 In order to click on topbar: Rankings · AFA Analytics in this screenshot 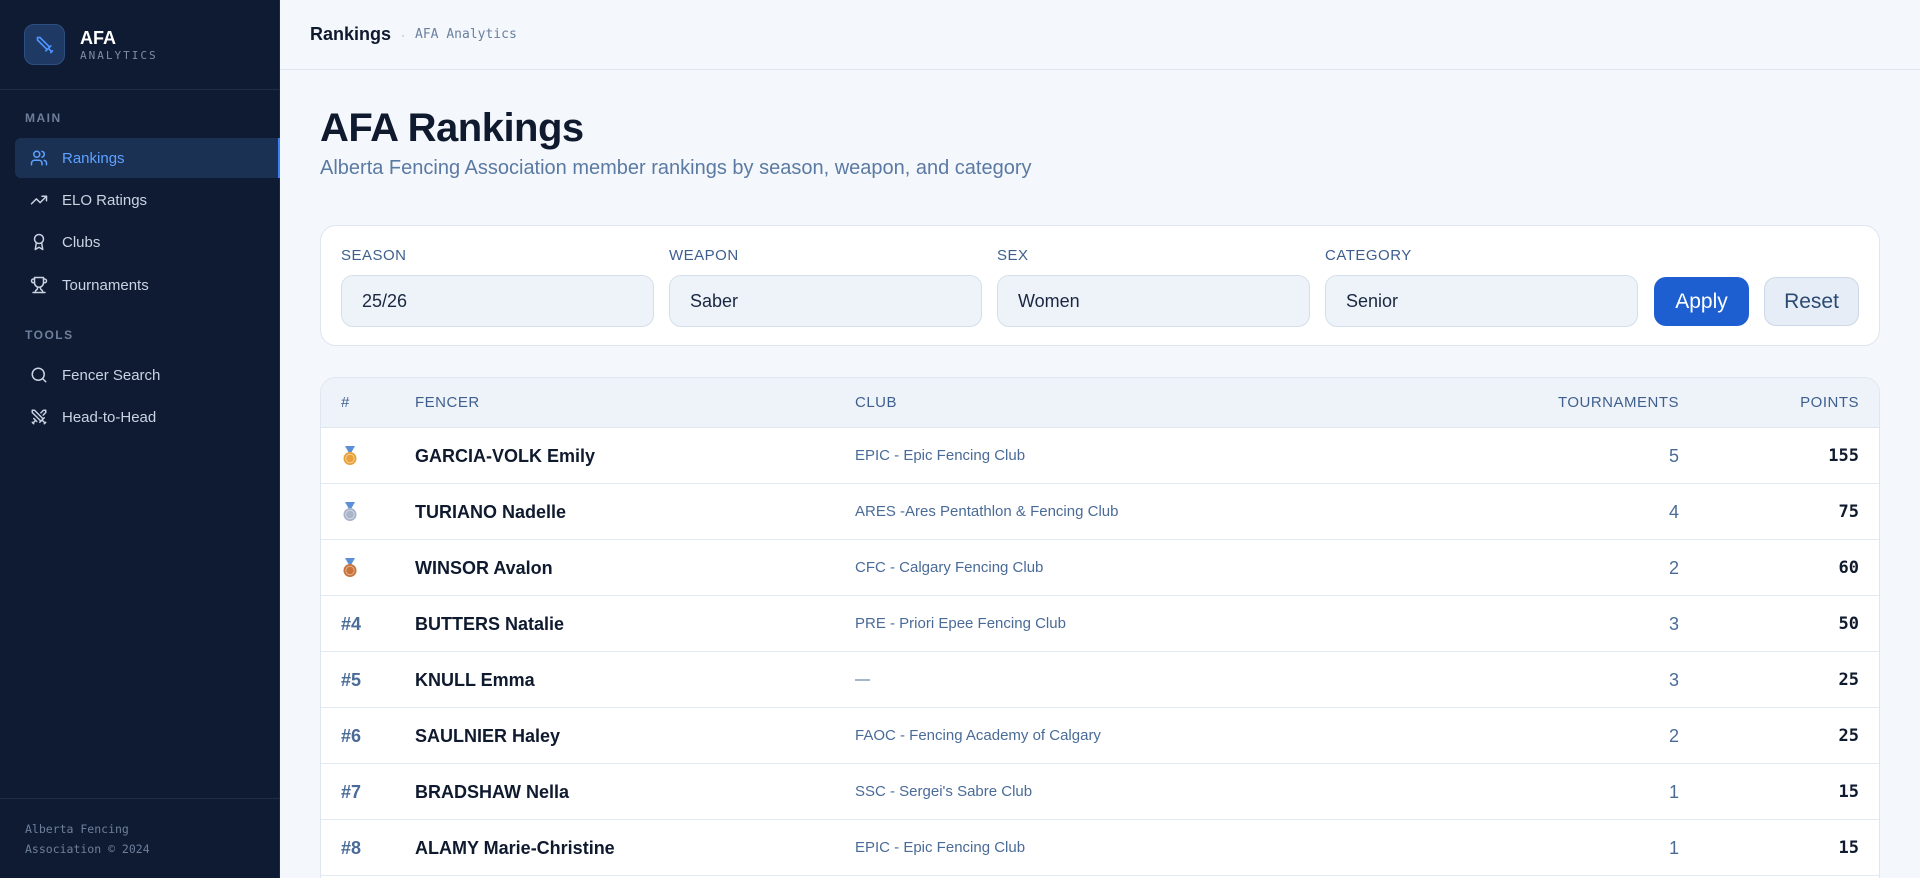, I will do `click(1100, 35)`.